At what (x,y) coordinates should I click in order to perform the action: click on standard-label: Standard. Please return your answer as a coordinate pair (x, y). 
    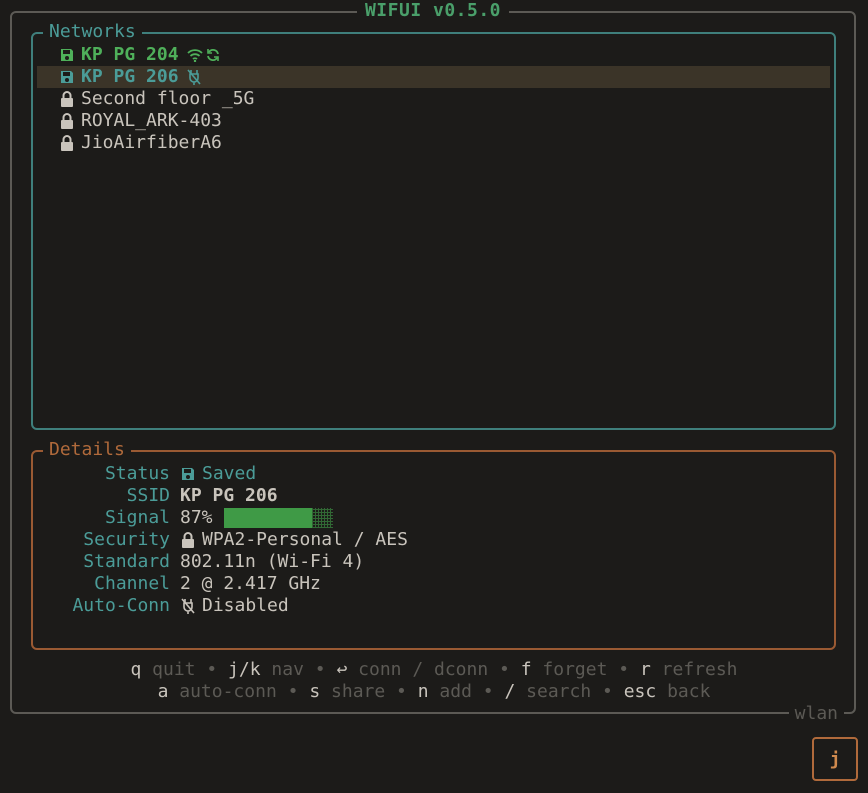
    Looking at the image, I should click on (126, 561).